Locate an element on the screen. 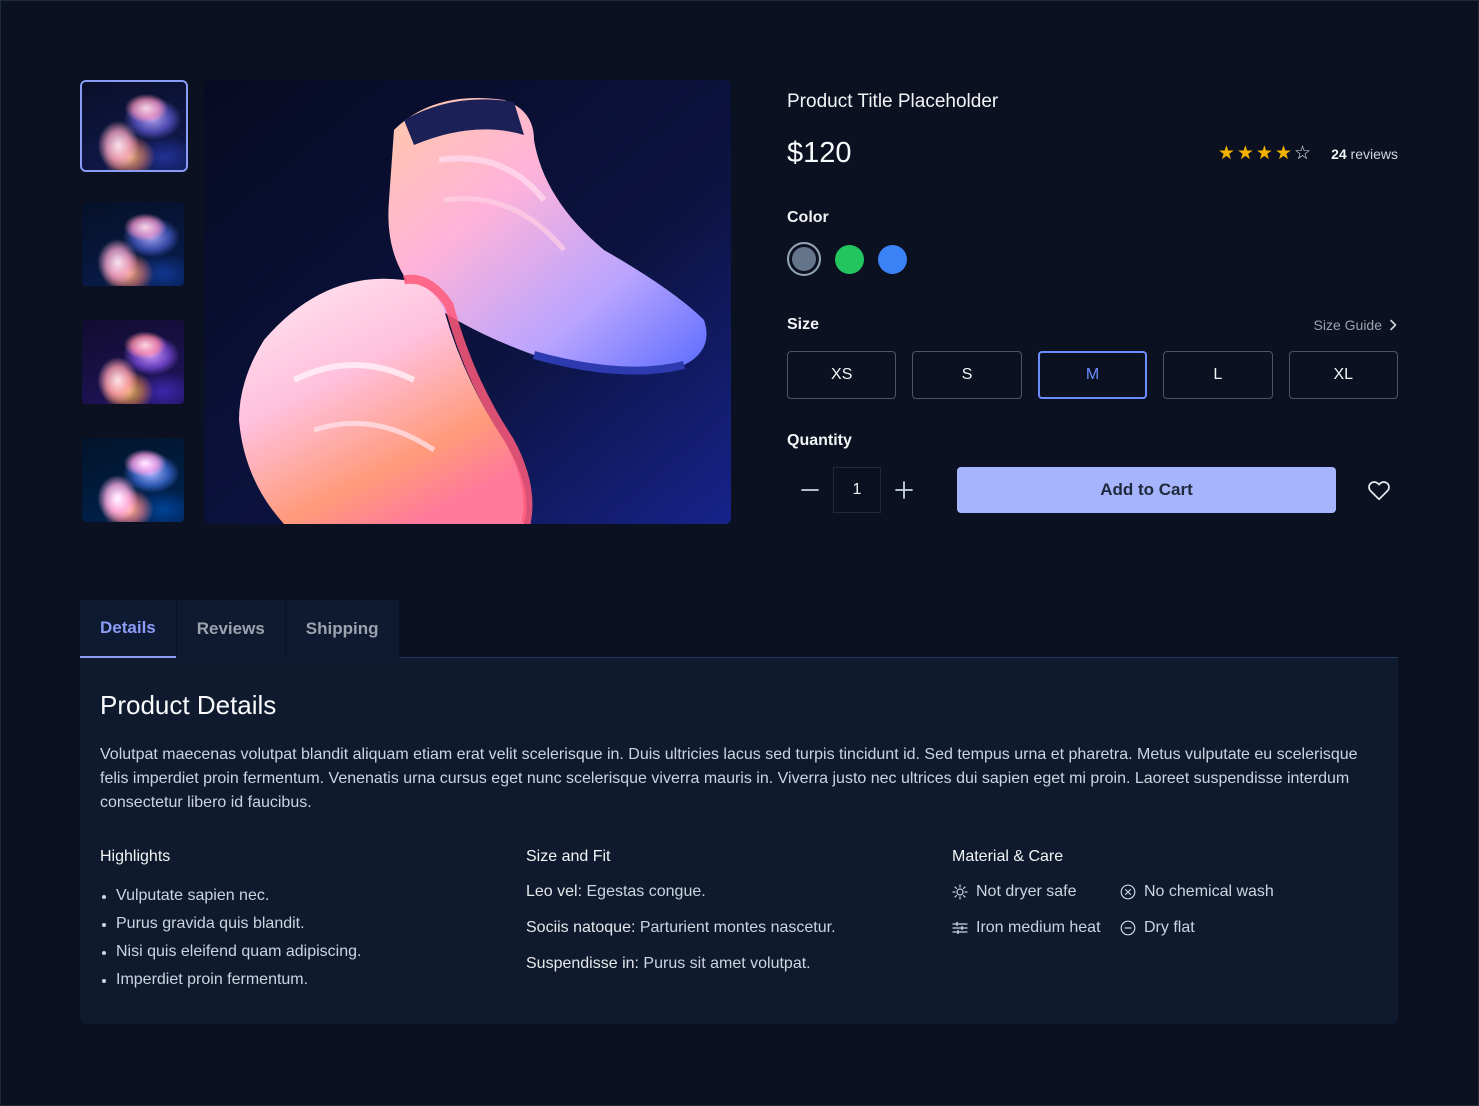  buy-row: 1 Add to Cart is located at coordinates (1092, 490).